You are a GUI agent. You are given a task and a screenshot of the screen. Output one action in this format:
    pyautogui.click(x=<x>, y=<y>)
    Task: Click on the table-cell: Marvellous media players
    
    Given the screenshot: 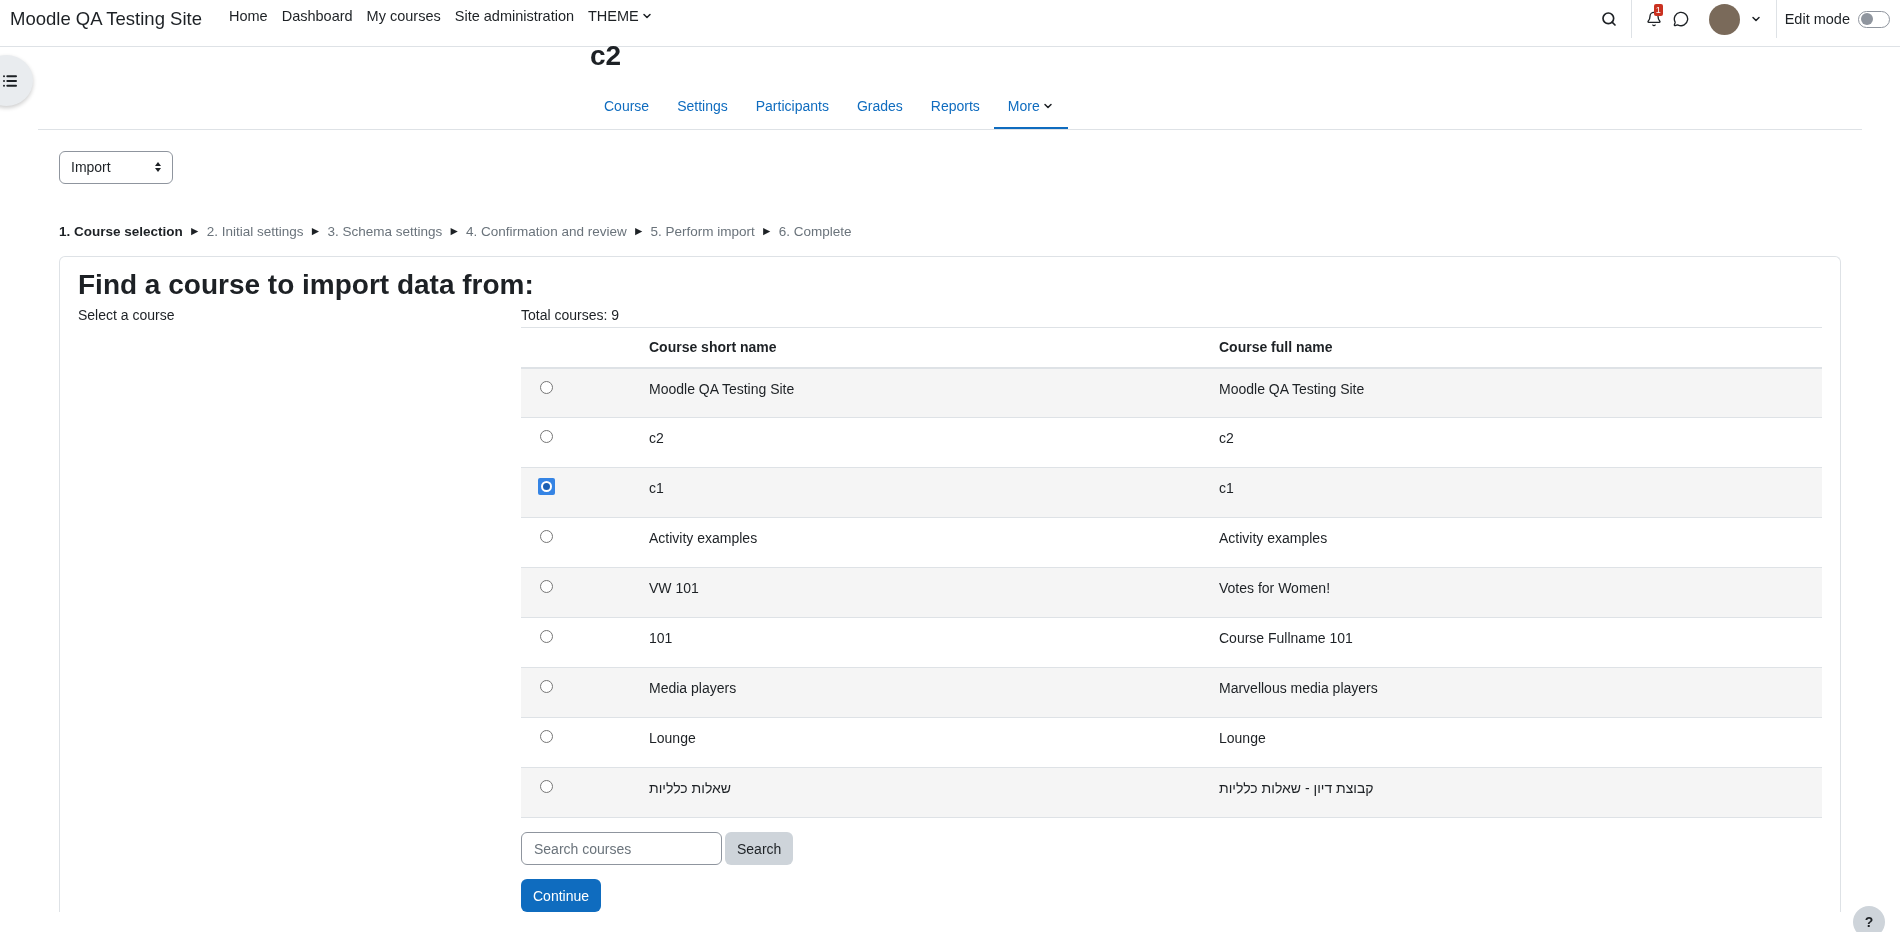 What is the action you would take?
    pyautogui.click(x=1514, y=692)
    